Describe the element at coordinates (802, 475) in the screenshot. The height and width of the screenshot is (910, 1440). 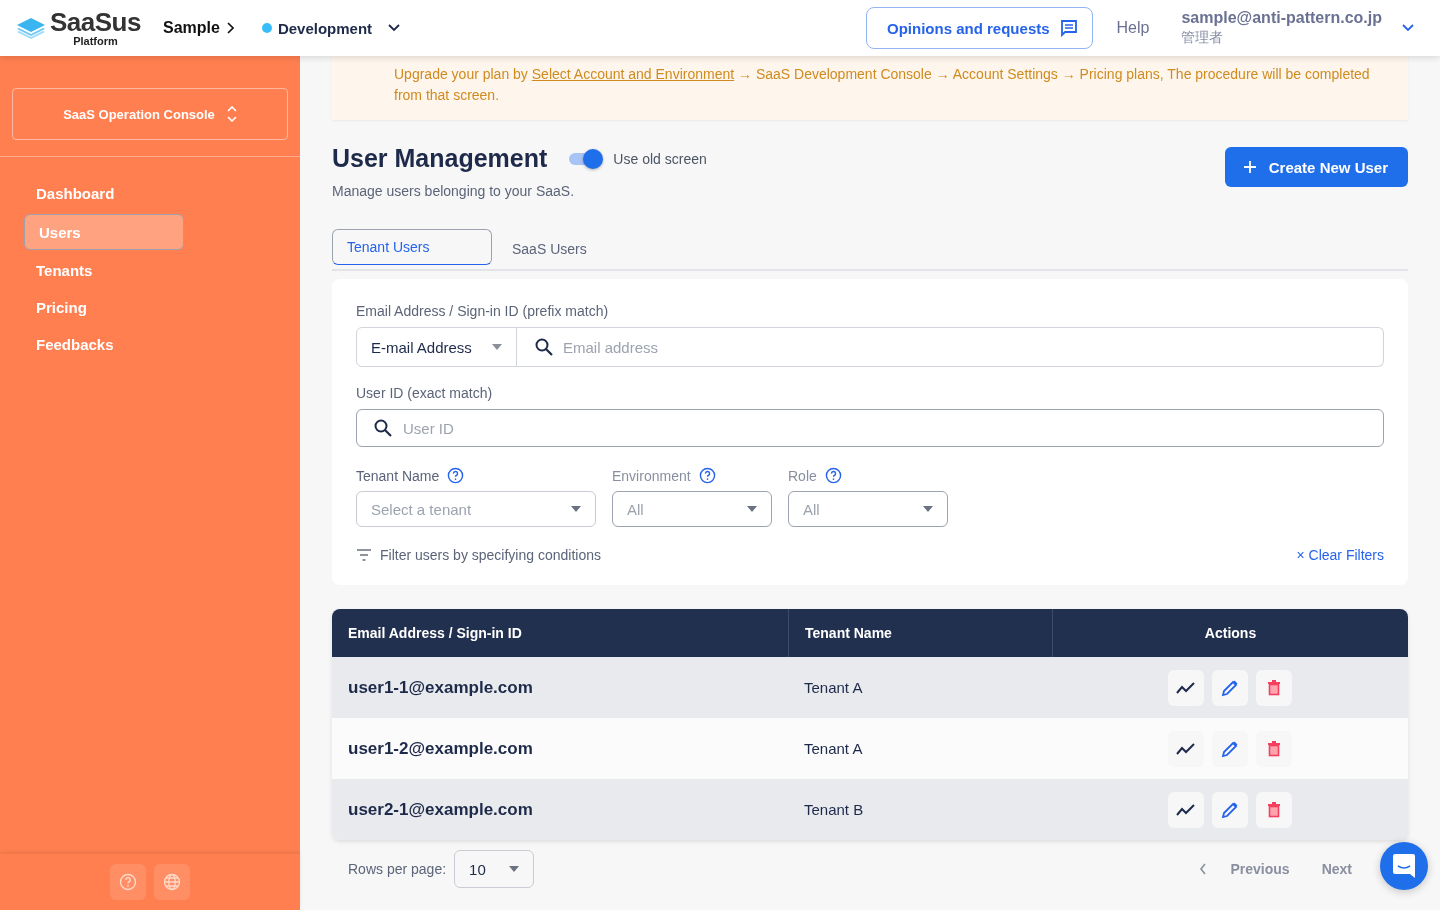
I see `field-label: Role` at that location.